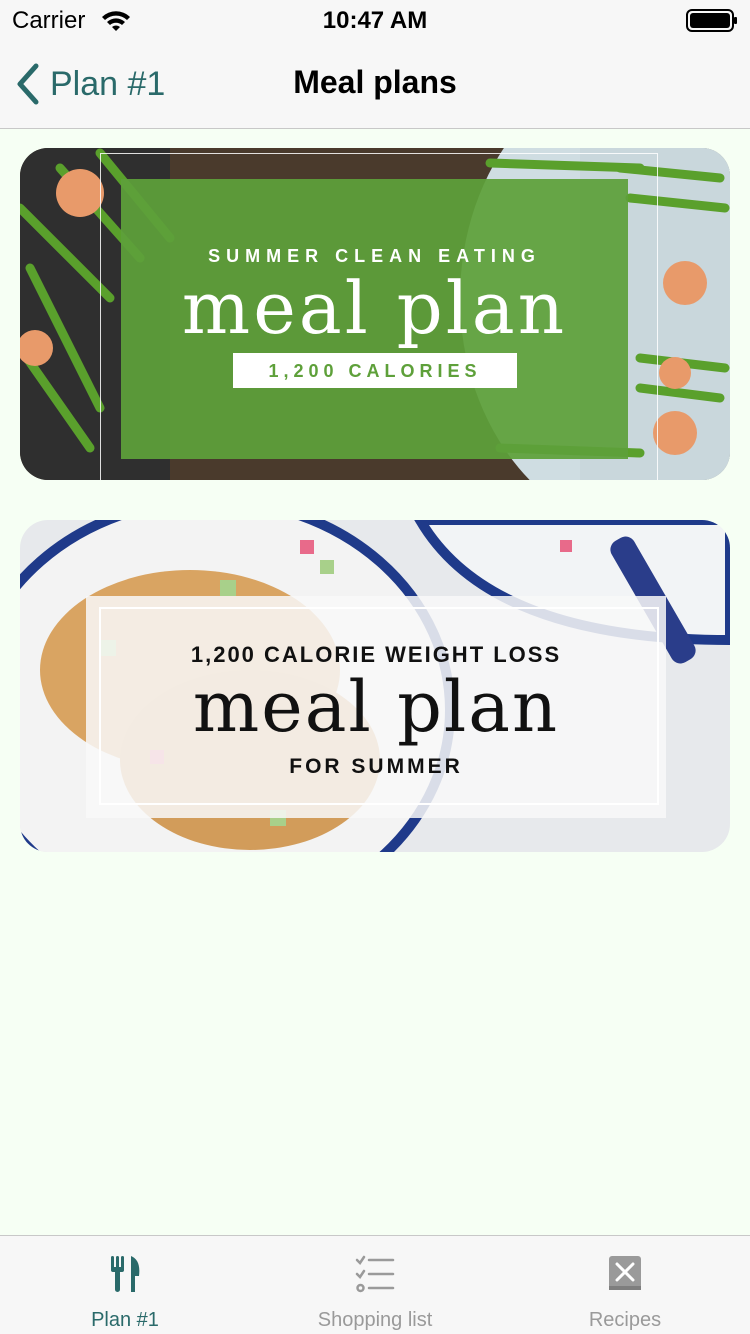 The image size is (750, 1334). What do you see at coordinates (375, 1320) in the screenshot?
I see `tab-label: Shopping list` at bounding box center [375, 1320].